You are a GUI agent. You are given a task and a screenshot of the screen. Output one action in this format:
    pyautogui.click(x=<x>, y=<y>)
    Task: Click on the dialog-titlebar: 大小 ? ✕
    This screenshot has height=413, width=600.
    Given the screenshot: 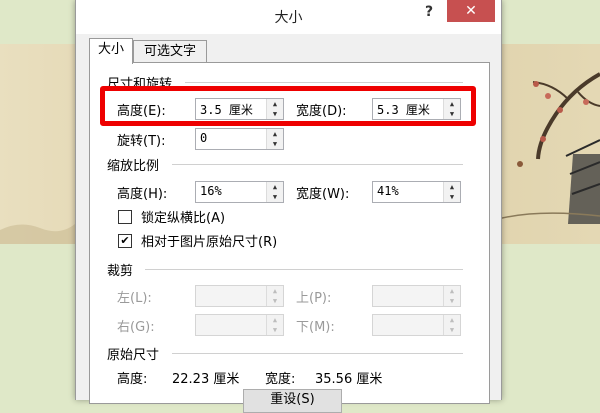 What is the action you would take?
    pyautogui.click(x=288, y=17)
    